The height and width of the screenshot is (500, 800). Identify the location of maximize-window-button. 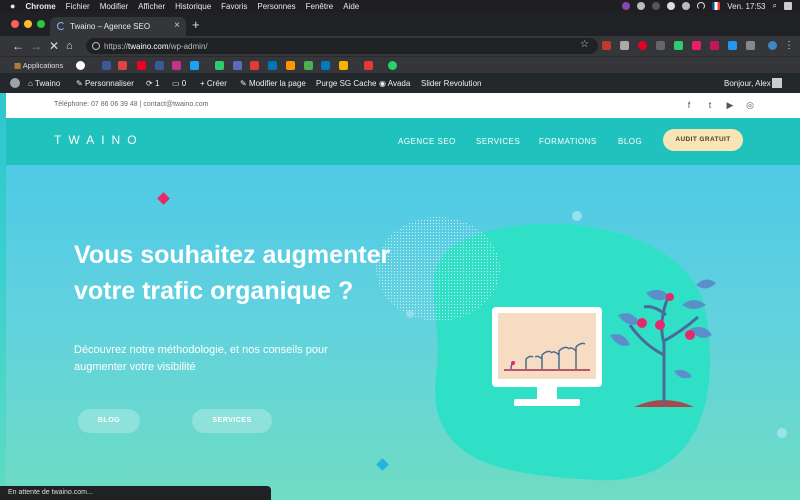
(41, 24).